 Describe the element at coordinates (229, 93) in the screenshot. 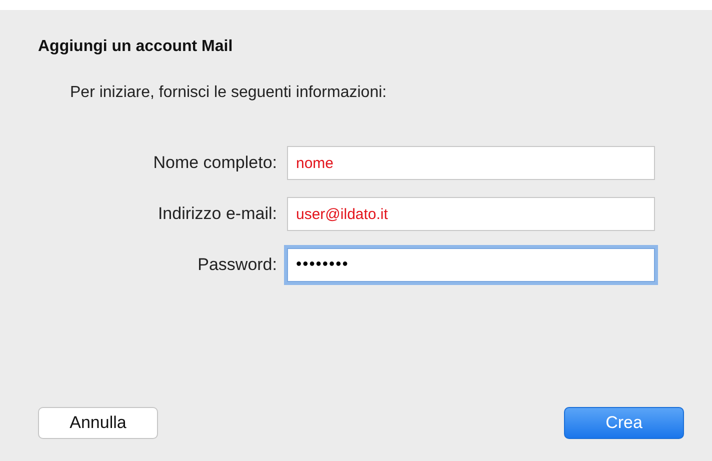

I see `instructions-text: Per iniziare, fornisci le seguenti informazioni:` at that location.